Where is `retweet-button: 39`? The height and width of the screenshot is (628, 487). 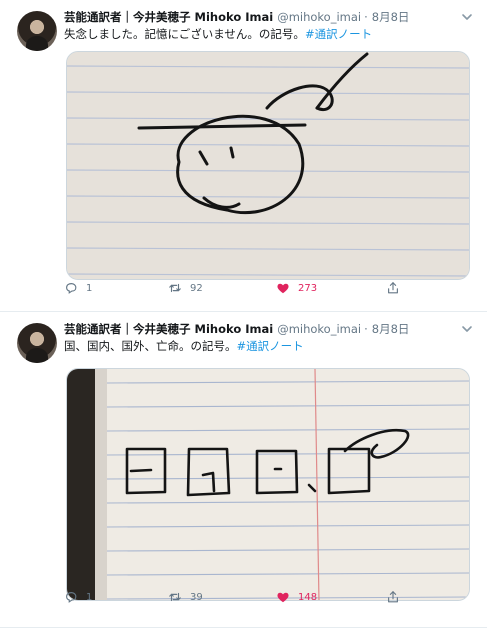
retweet-button: 39 is located at coordinates (185, 597).